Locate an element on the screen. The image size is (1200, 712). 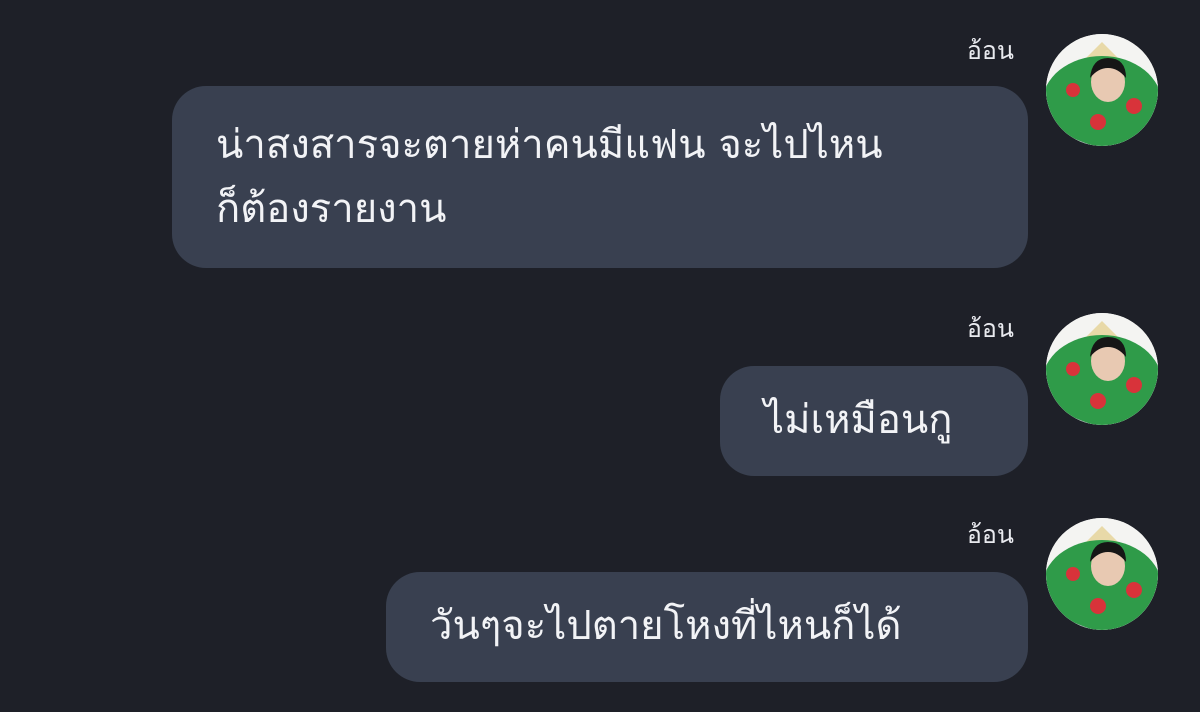
message-bubble: ไม่เหมือนกู is located at coordinates (874, 421).